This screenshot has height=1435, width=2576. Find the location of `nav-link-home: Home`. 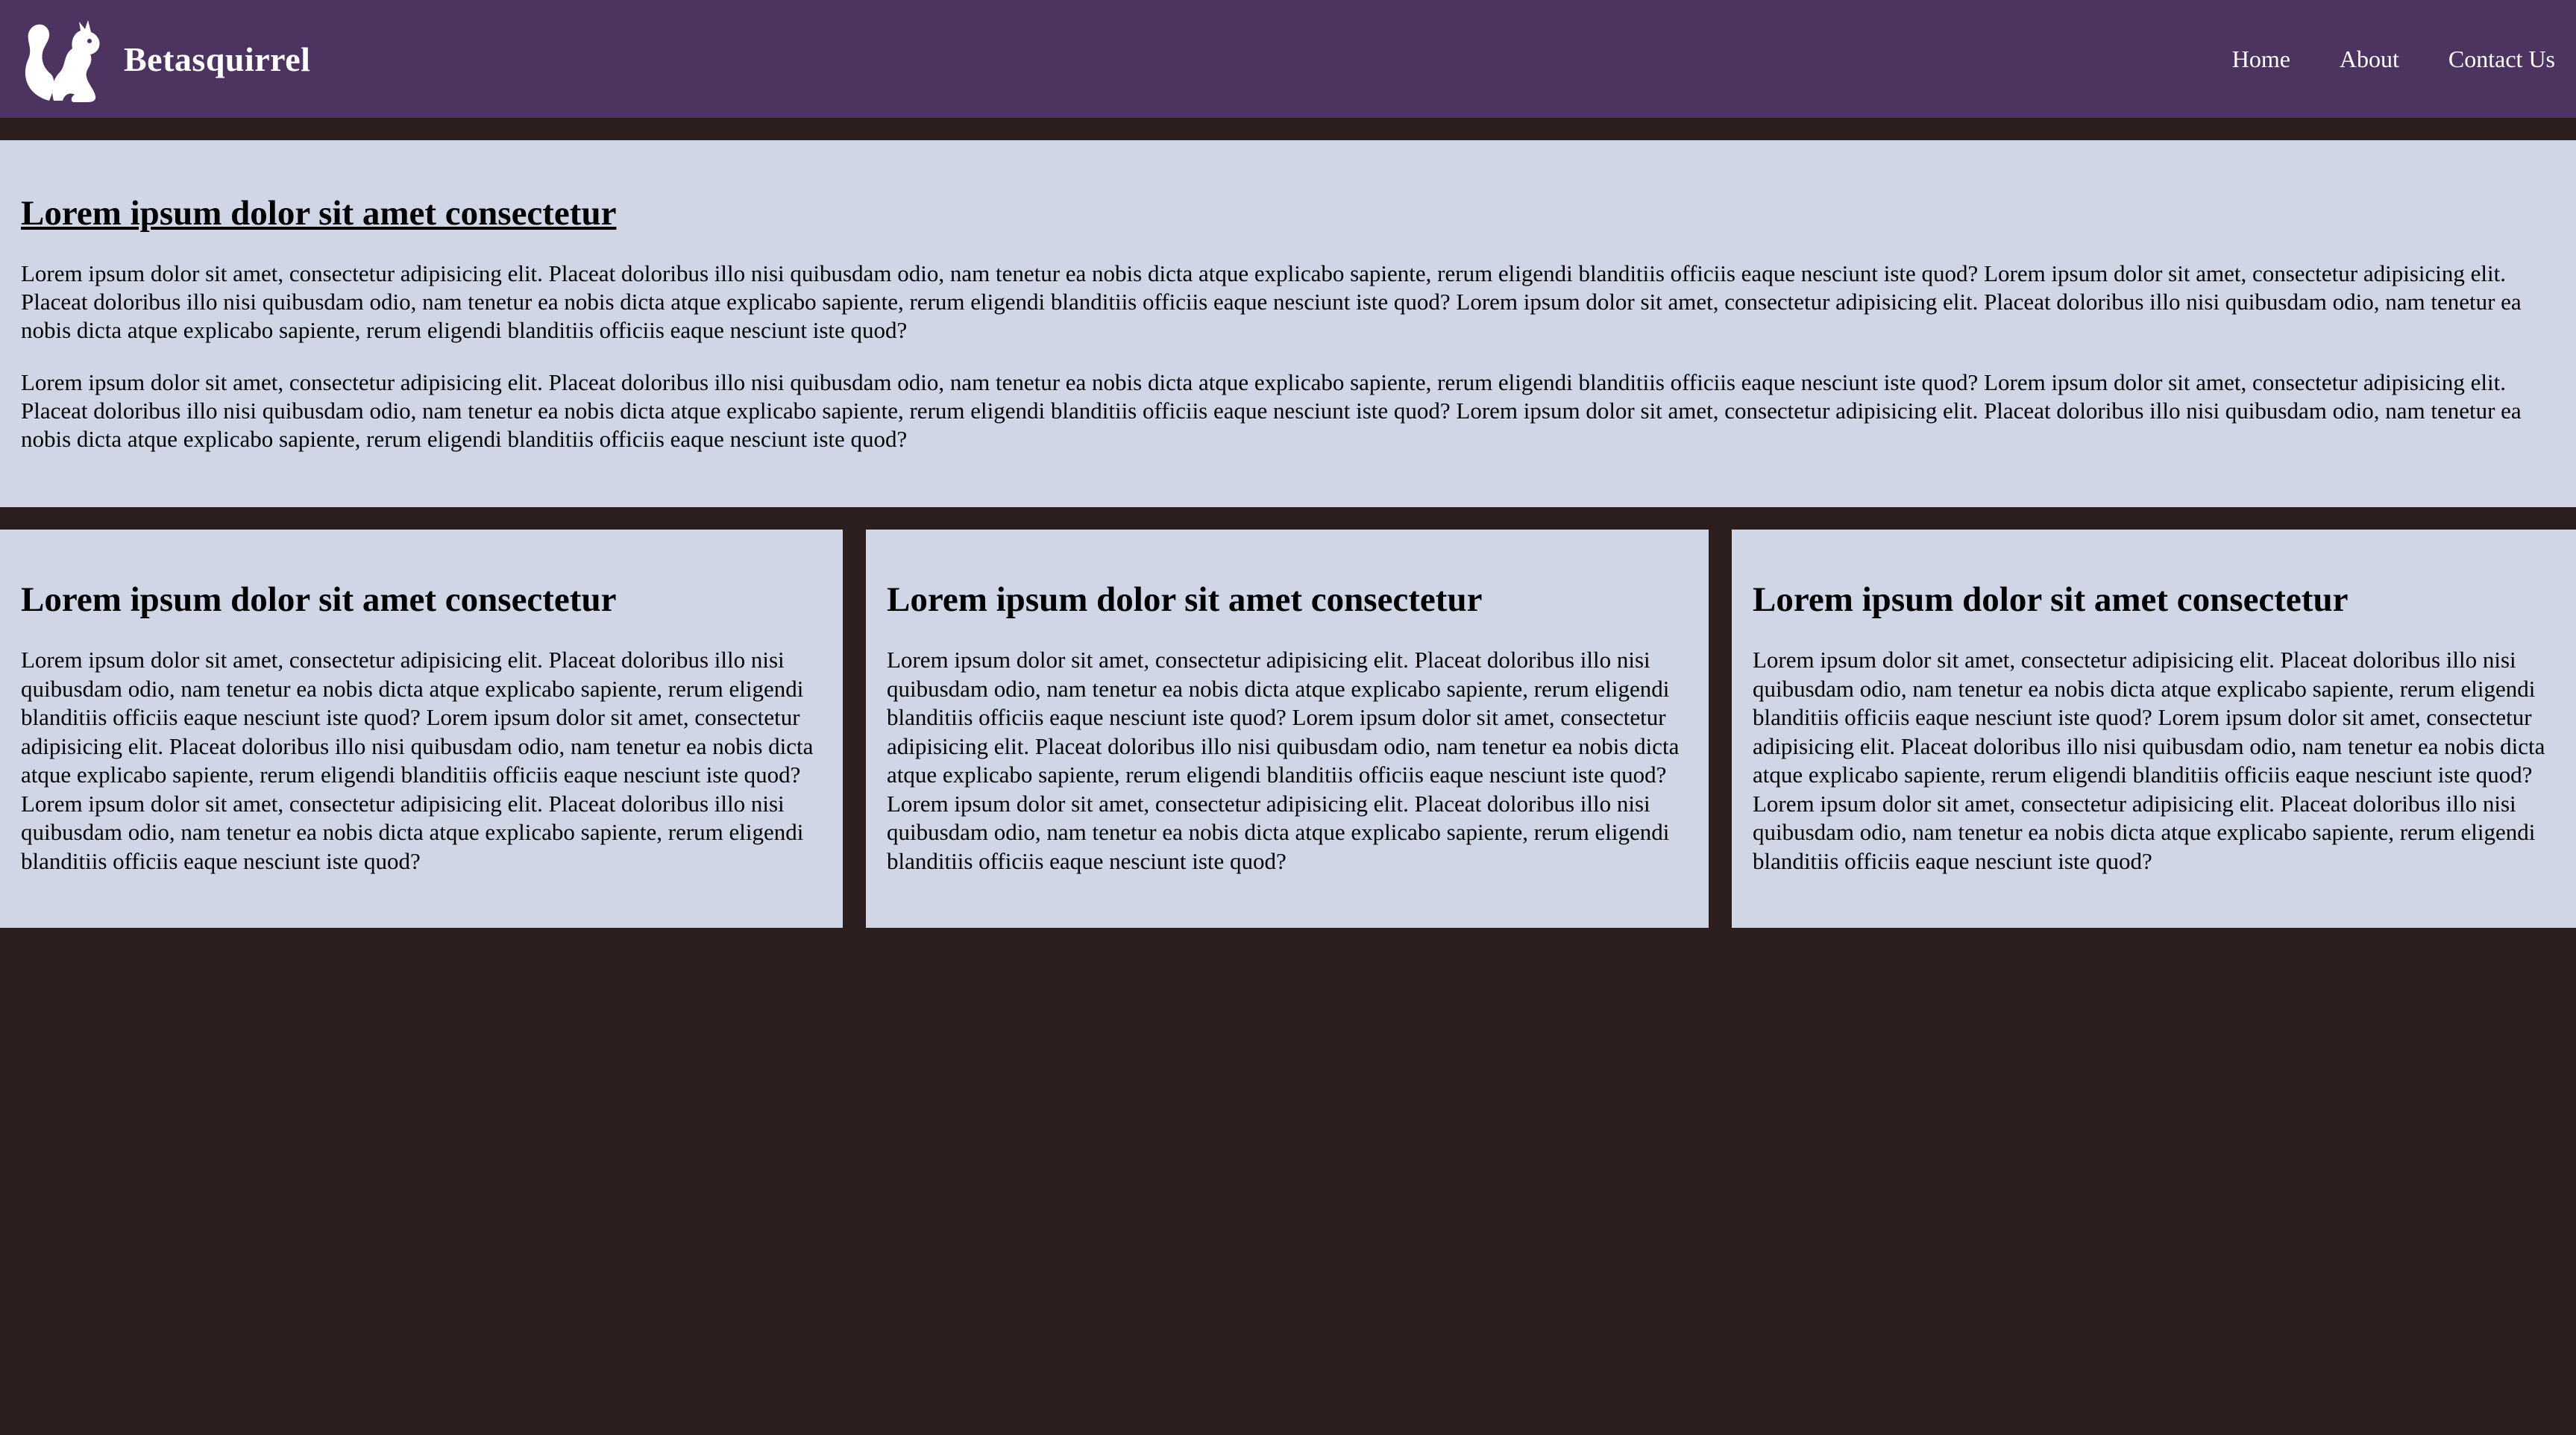

nav-link-home: Home is located at coordinates (2261, 59).